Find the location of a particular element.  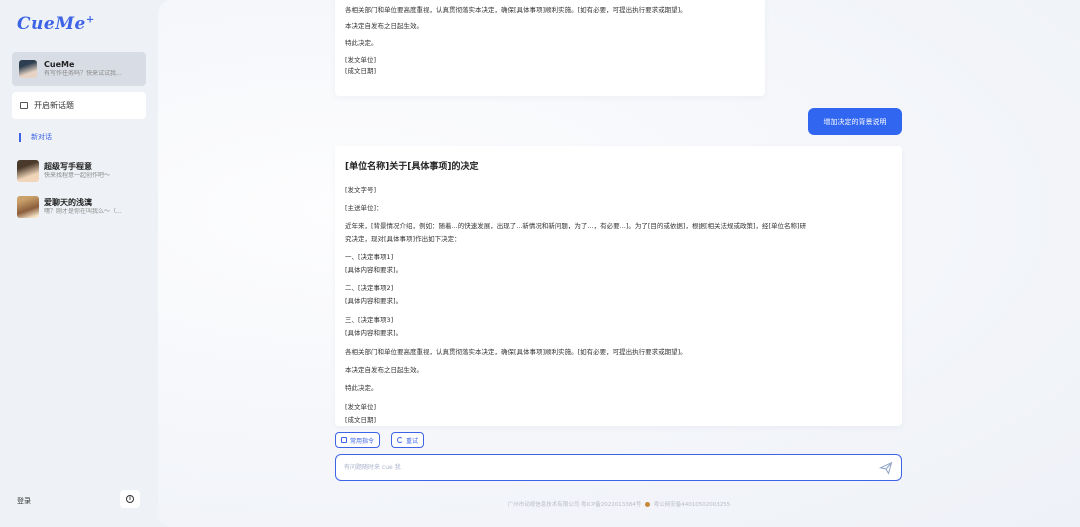

icp-link: 广州市动视信息技术有限公司 粤ICP备2022013384号 is located at coordinates (575, 505).